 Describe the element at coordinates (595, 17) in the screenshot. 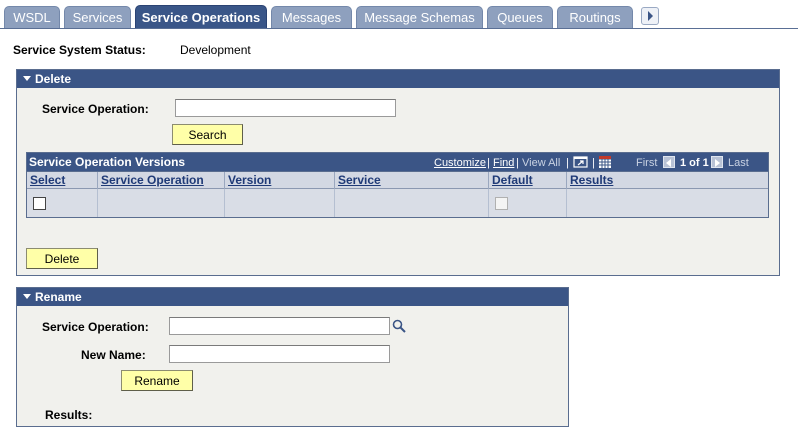

I see `tab-routings: Routings` at that location.